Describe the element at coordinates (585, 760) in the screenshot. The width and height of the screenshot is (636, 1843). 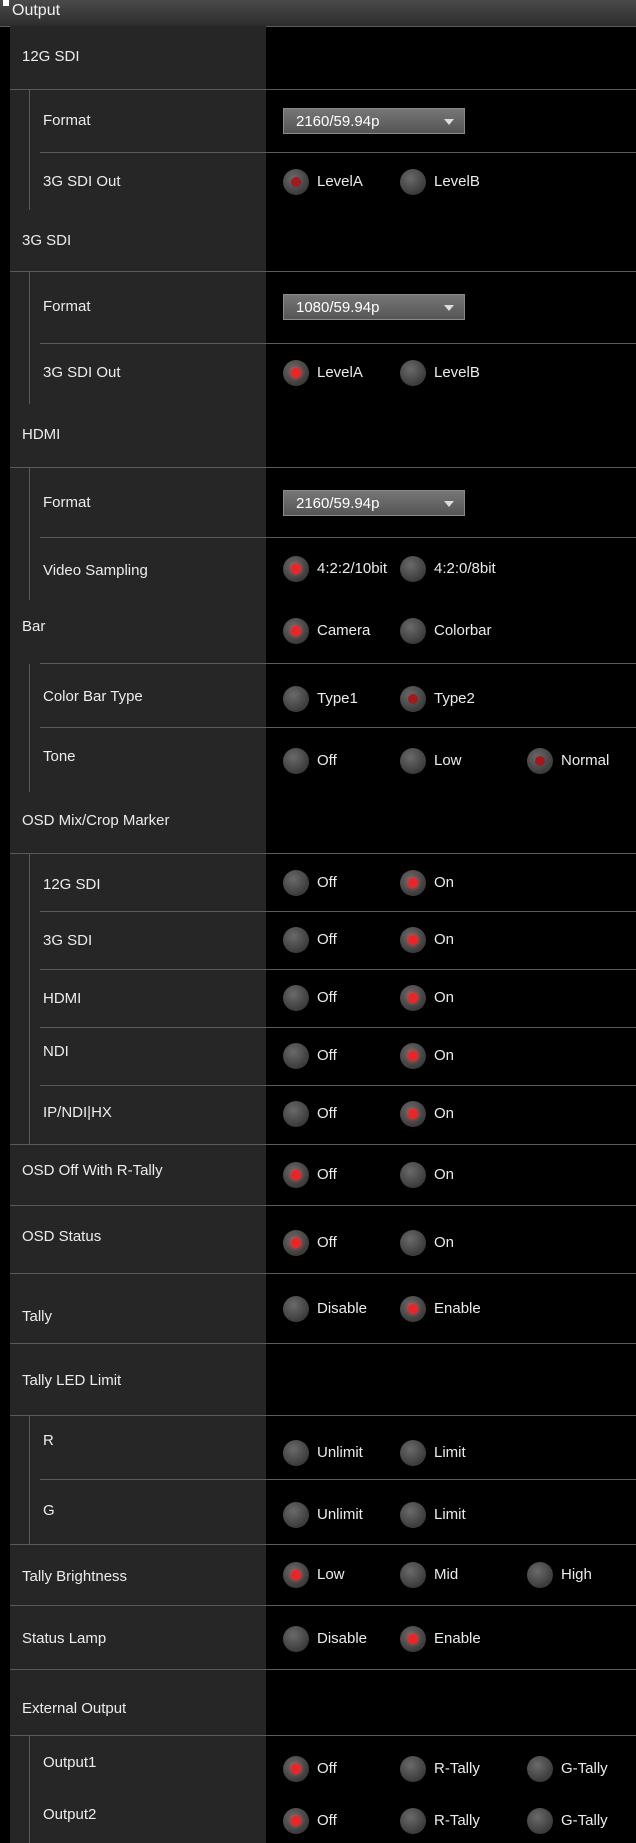
I see `option-label: Normal` at that location.